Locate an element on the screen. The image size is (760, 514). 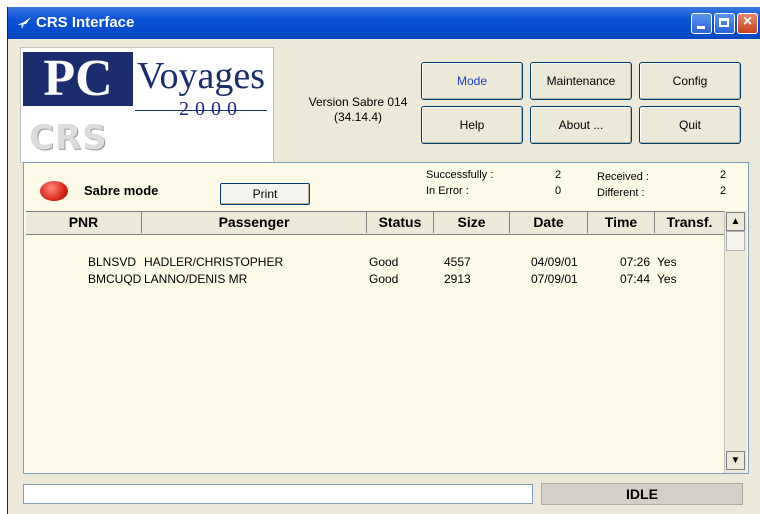
app-icon is located at coordinates (24, 23).